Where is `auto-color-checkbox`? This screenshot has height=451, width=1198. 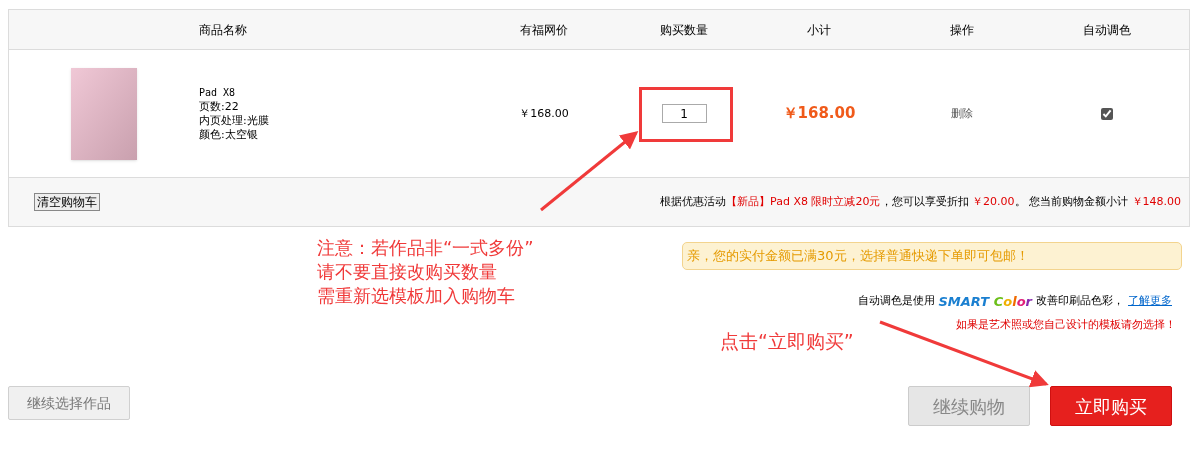 auto-color-checkbox is located at coordinates (1106, 113).